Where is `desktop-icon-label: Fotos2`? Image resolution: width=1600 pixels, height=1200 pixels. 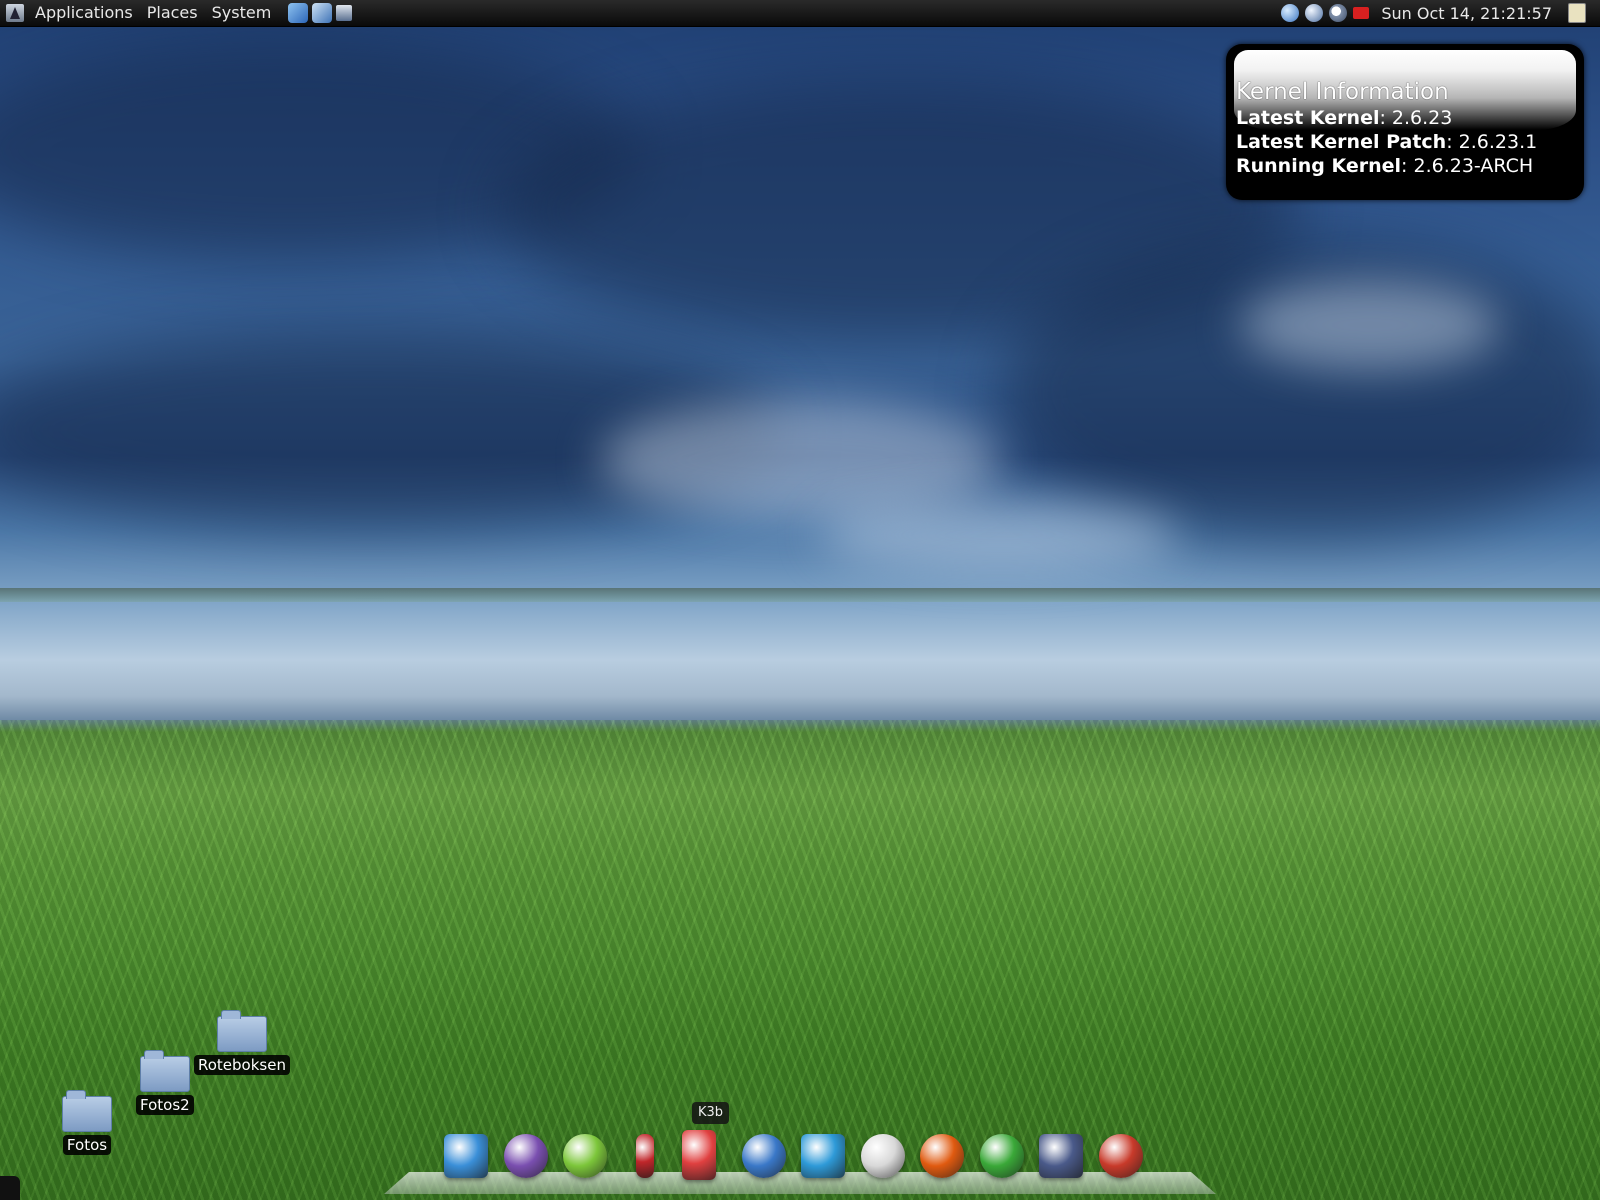 desktop-icon-label: Fotos2 is located at coordinates (165, 1105).